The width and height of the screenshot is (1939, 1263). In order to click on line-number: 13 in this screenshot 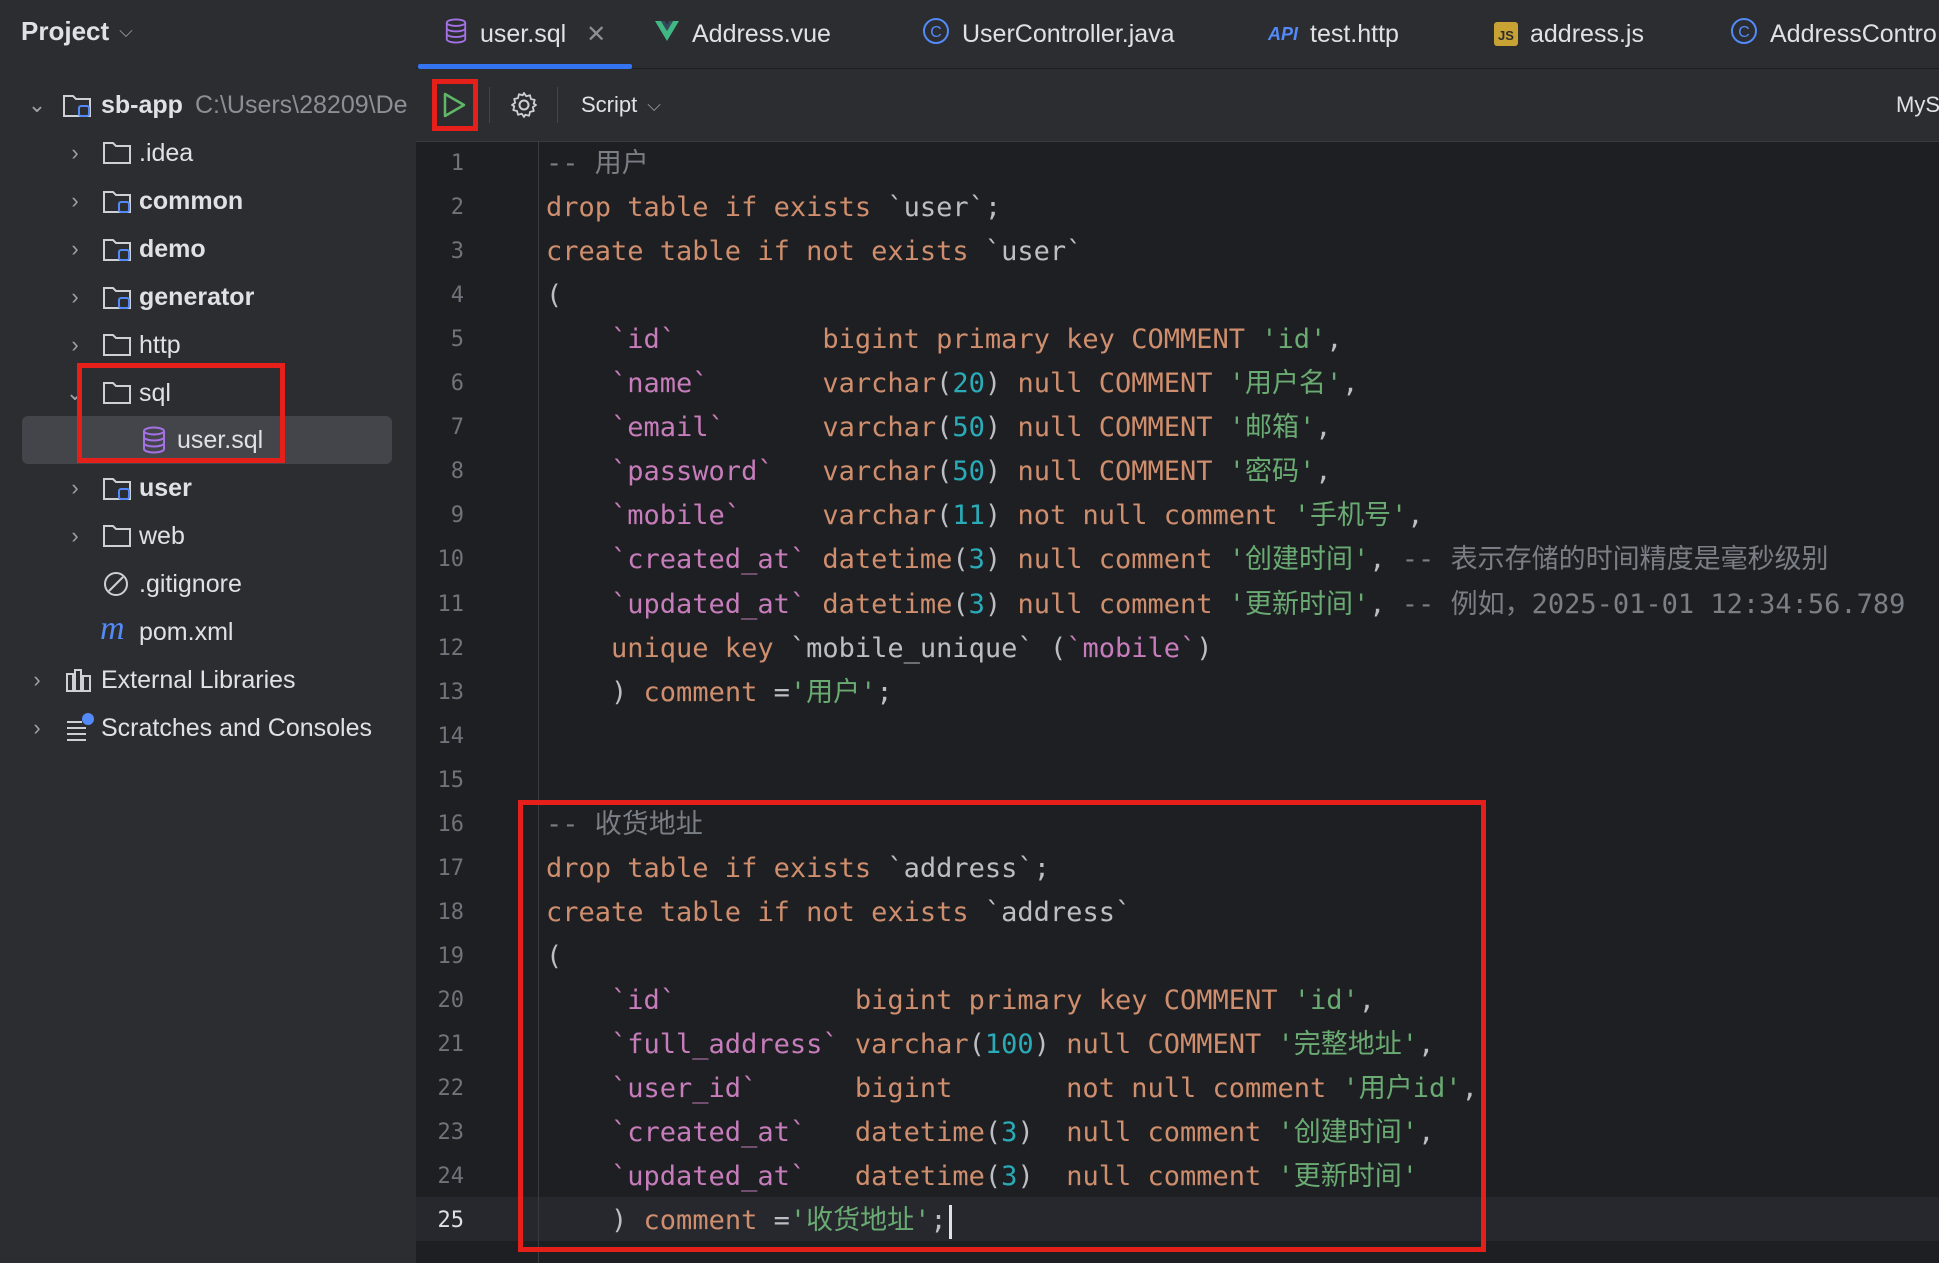, I will do `click(440, 693)`.